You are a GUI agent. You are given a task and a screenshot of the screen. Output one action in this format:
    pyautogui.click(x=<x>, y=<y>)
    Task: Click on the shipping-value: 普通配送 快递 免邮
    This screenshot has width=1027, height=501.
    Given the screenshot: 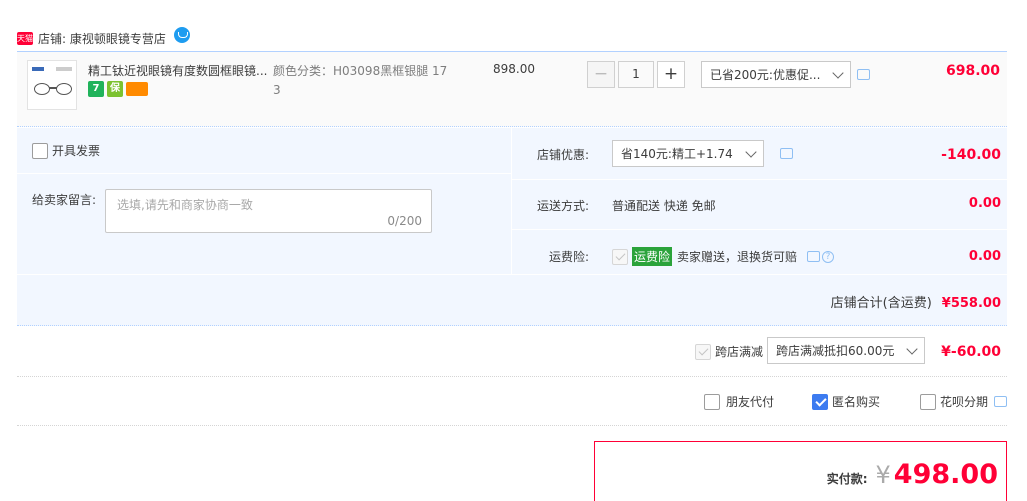 What is the action you would take?
    pyautogui.click(x=664, y=206)
    